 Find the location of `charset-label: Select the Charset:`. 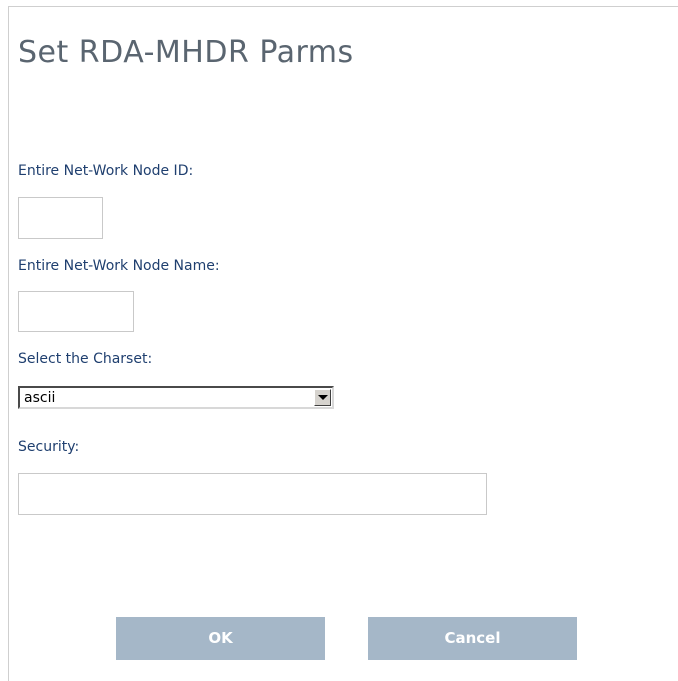

charset-label: Select the Charset: is located at coordinates (85, 359).